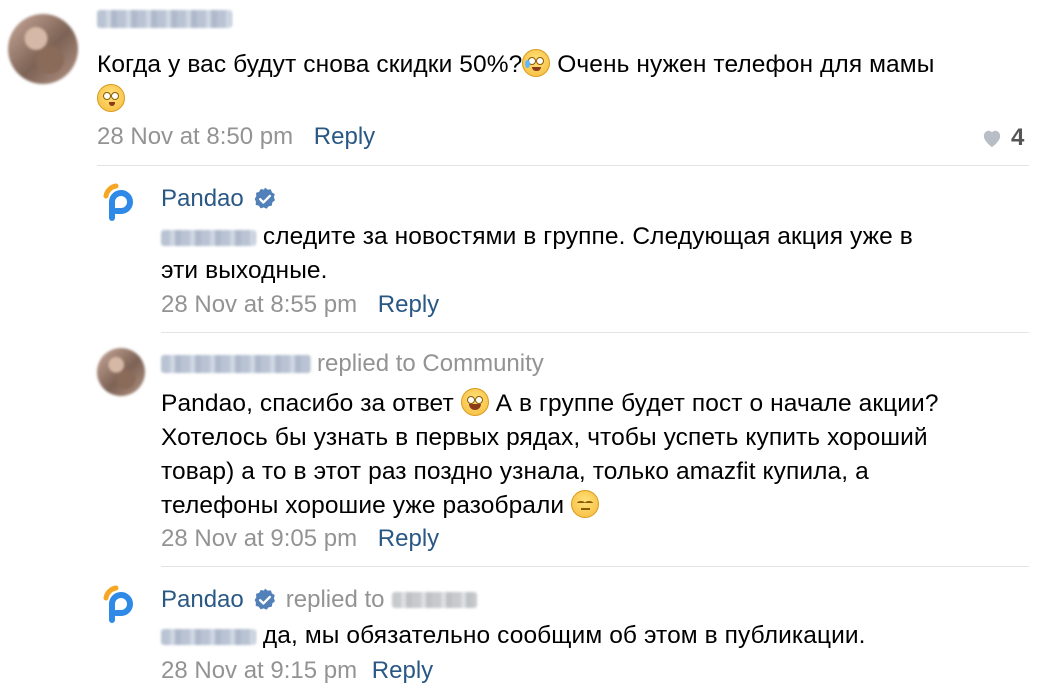  I want to click on comment-meta: 28 Nov at 9:15 pm Reply, so click(297, 671).